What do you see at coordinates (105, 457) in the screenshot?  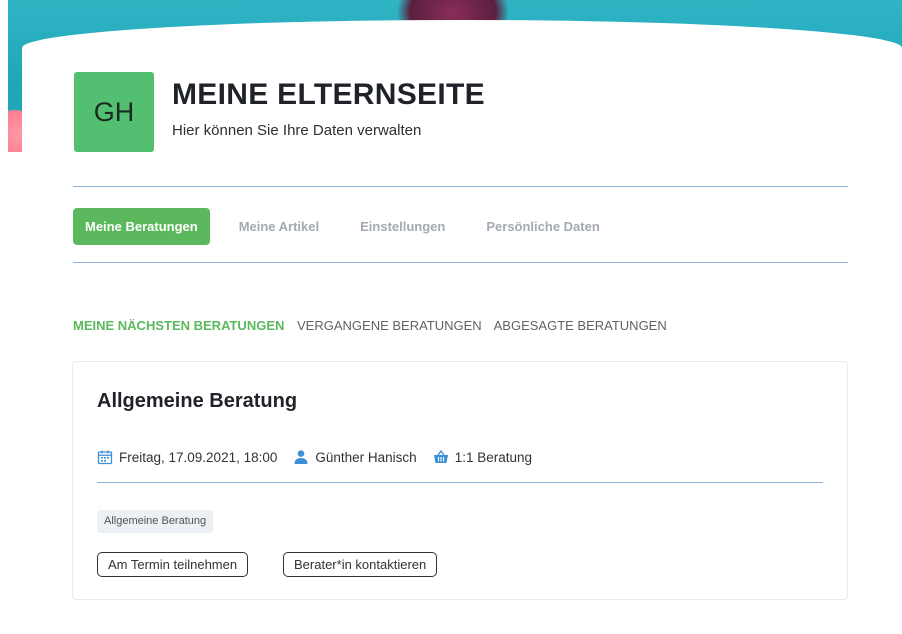 I see `calendar-icon` at bounding box center [105, 457].